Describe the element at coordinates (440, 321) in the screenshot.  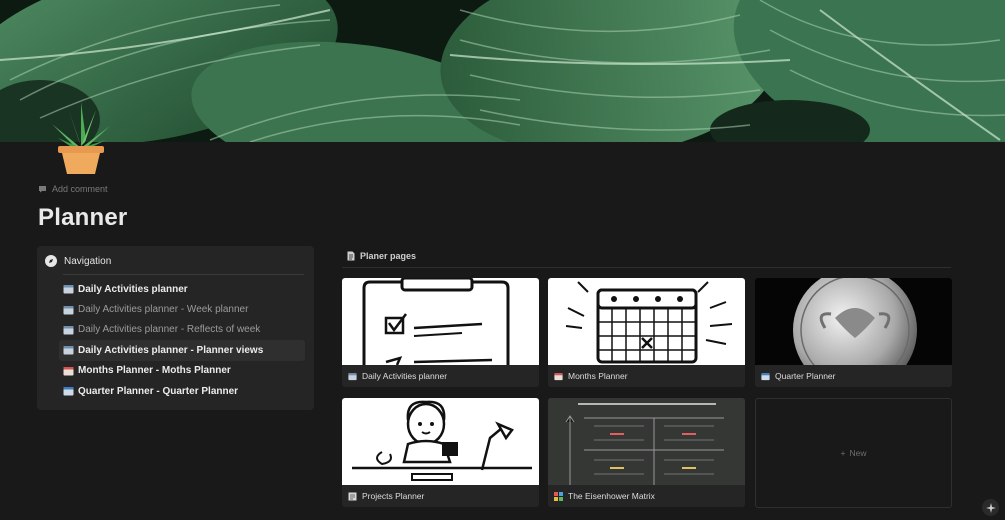
I see `checklist-sketch-image` at that location.